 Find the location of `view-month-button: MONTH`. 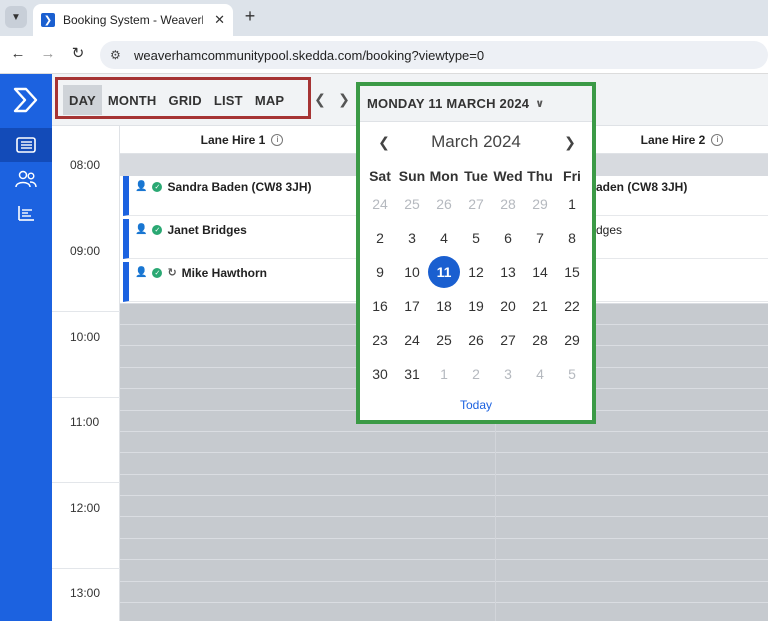

view-month-button: MONTH is located at coordinates (132, 100).